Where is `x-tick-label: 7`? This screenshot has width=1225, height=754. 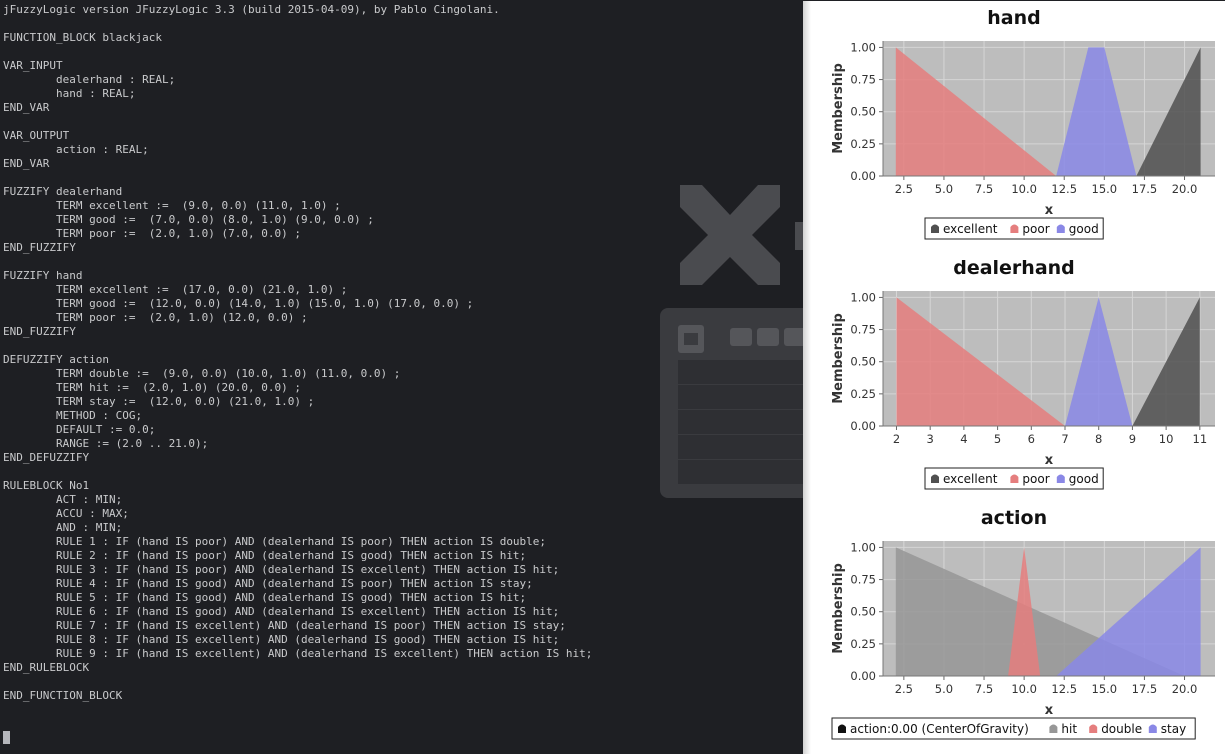 x-tick-label: 7 is located at coordinates (1064, 439).